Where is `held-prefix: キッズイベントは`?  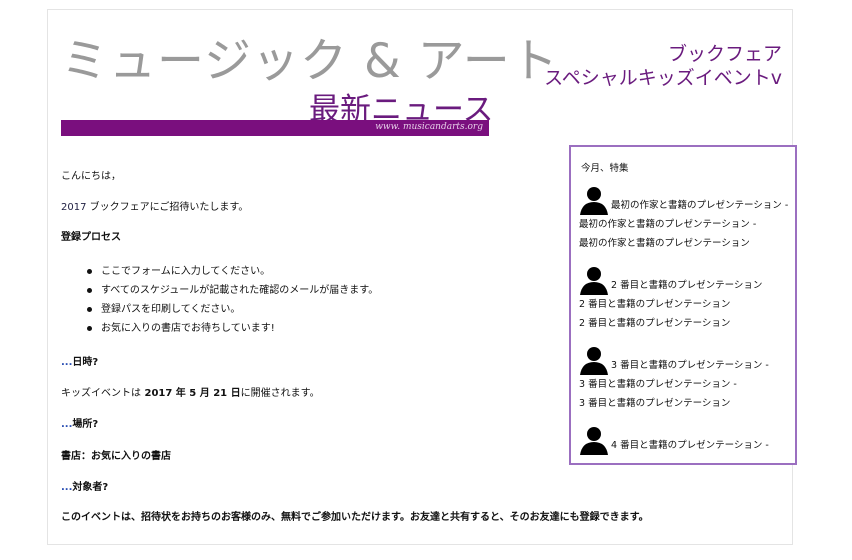 held-prefix: キッズイベントは is located at coordinates (101, 393).